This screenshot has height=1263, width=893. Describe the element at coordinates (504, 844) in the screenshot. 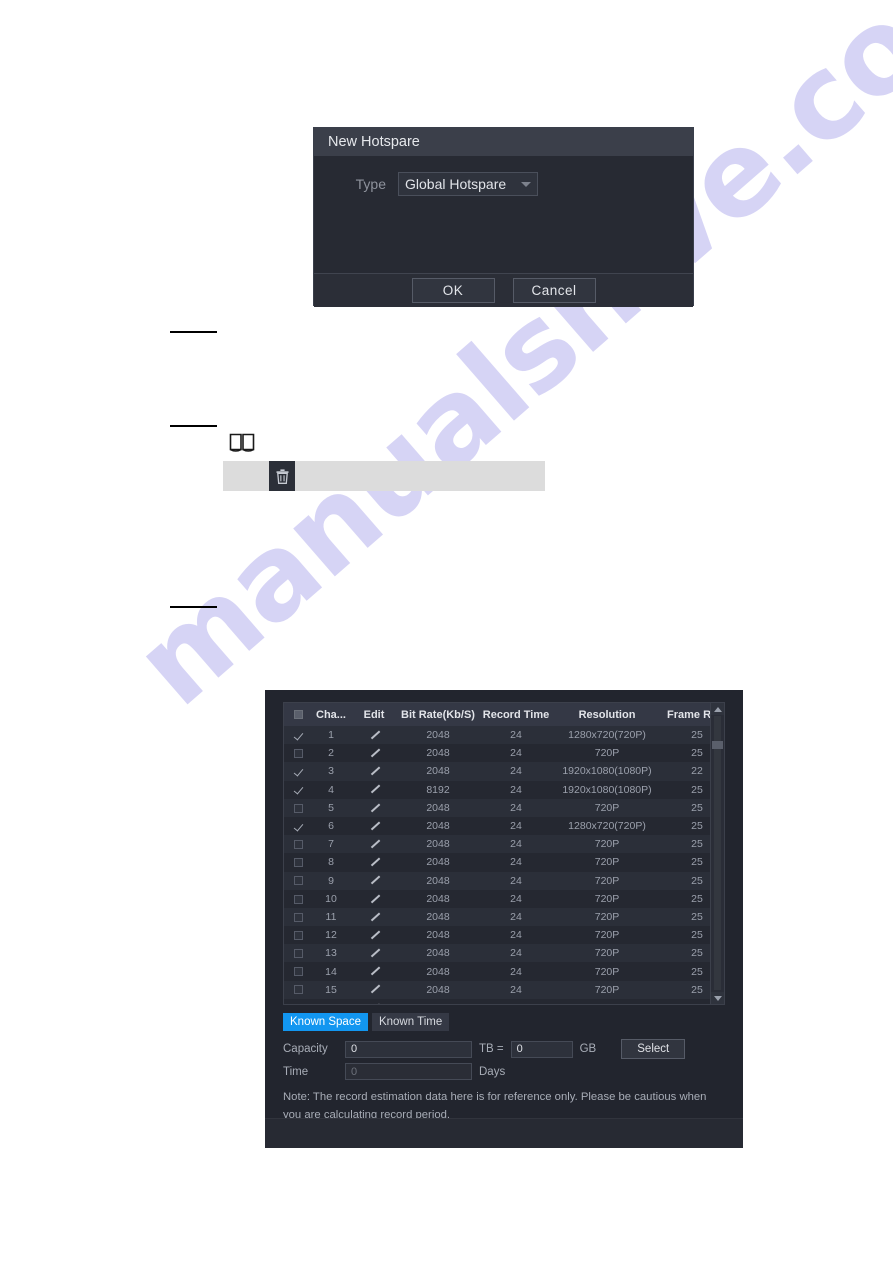

I see `table-row: 7 2048 24 720P 25` at that location.